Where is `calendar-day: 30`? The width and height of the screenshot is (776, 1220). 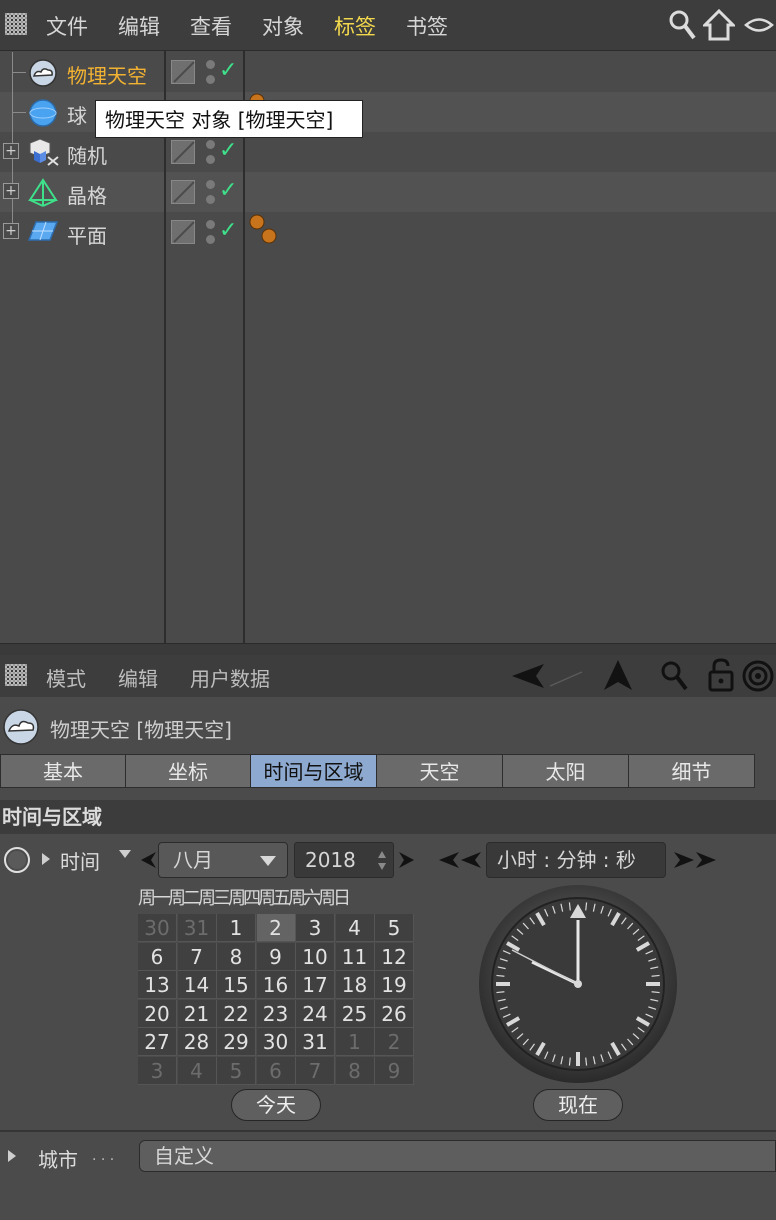 calendar-day: 30 is located at coordinates (276, 1042).